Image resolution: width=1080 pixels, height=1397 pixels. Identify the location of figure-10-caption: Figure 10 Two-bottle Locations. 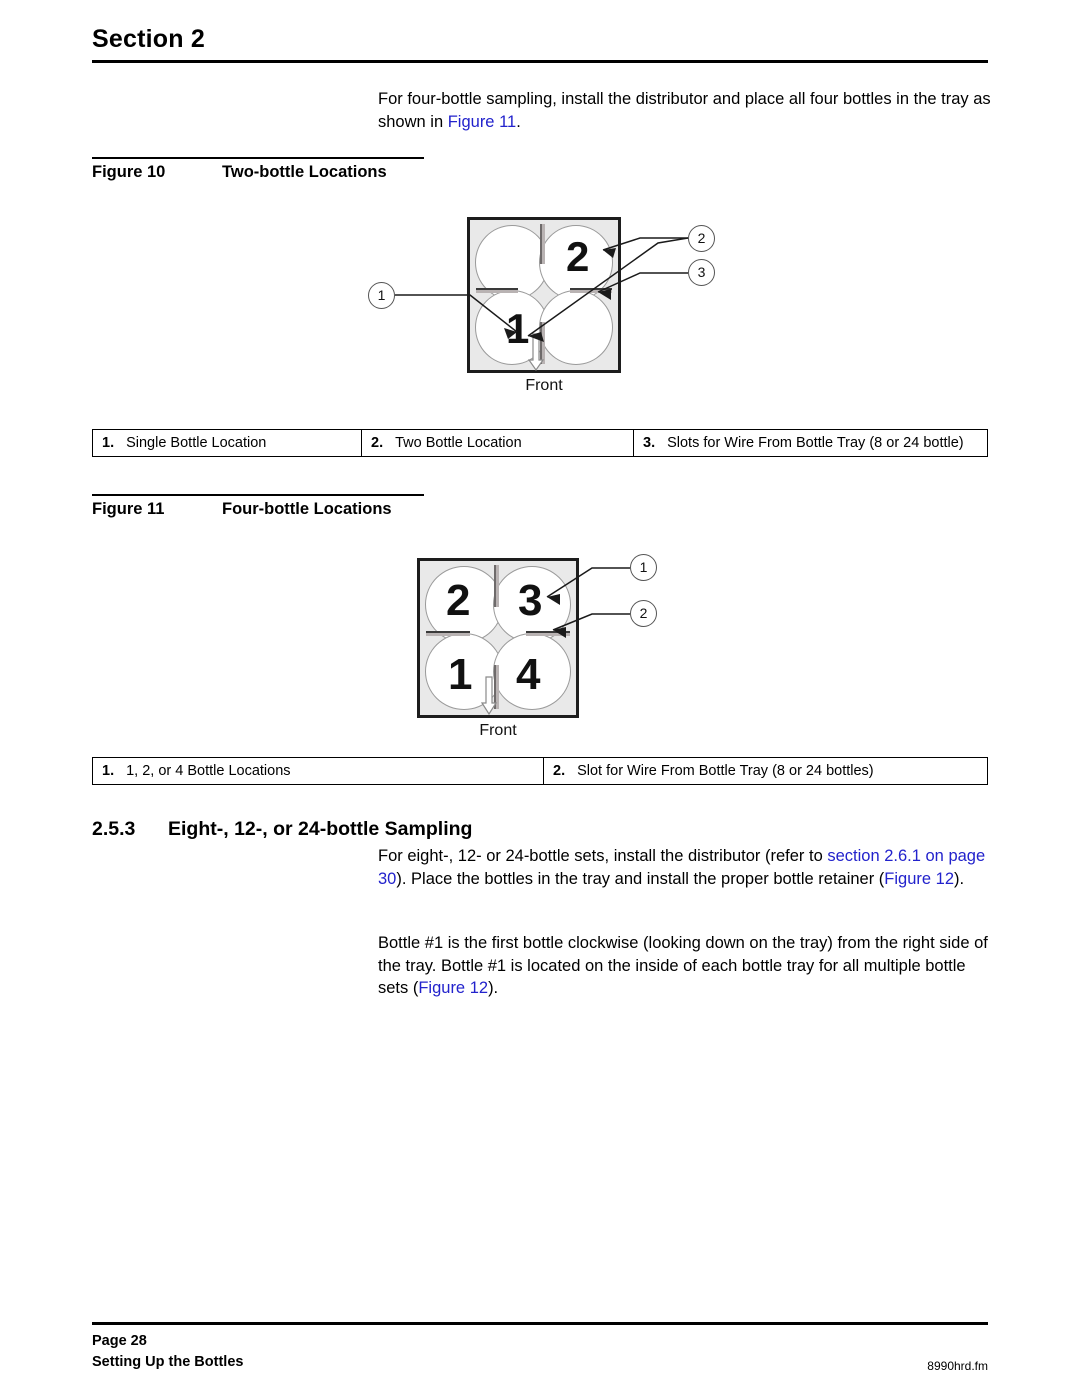
(258, 169).